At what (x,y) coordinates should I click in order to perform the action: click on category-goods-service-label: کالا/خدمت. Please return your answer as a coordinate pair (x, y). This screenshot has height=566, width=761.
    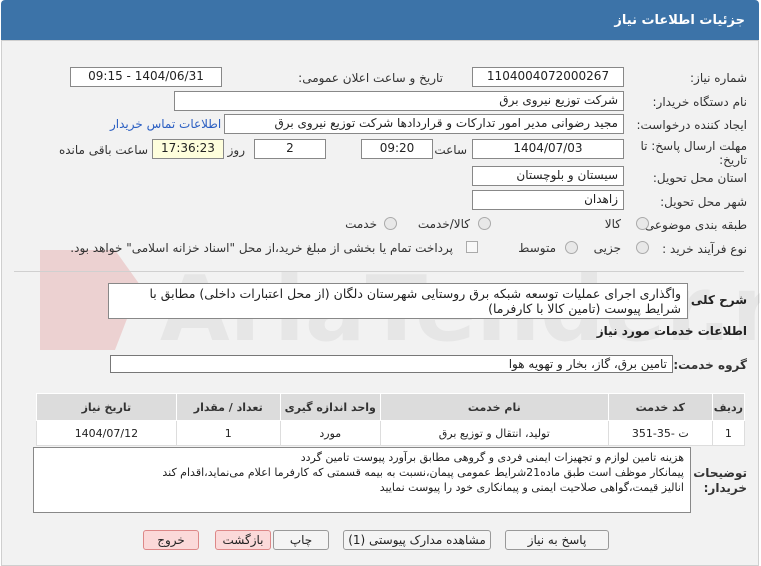
    Looking at the image, I should click on (443, 224).